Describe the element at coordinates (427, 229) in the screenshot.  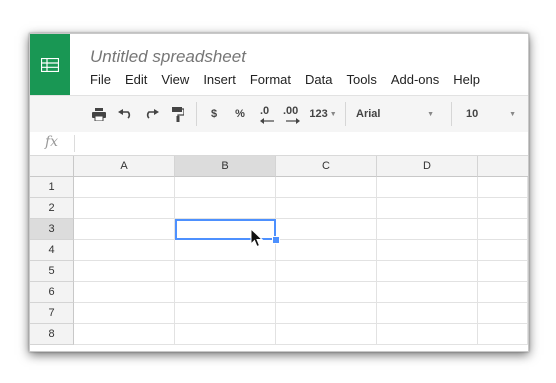
I see `cell-d3` at that location.